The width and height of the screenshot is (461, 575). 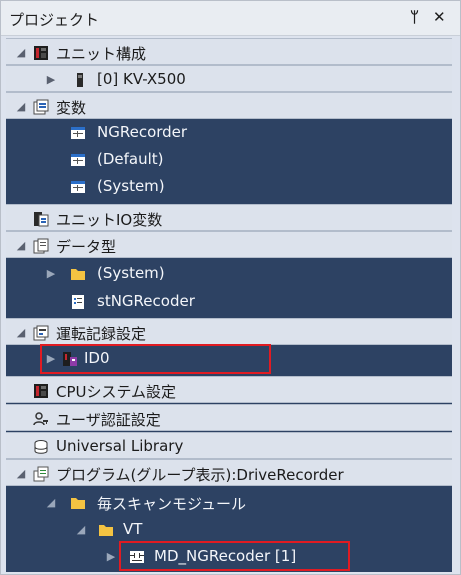 I want to click on plc-unit-icon, so click(x=41, y=53).